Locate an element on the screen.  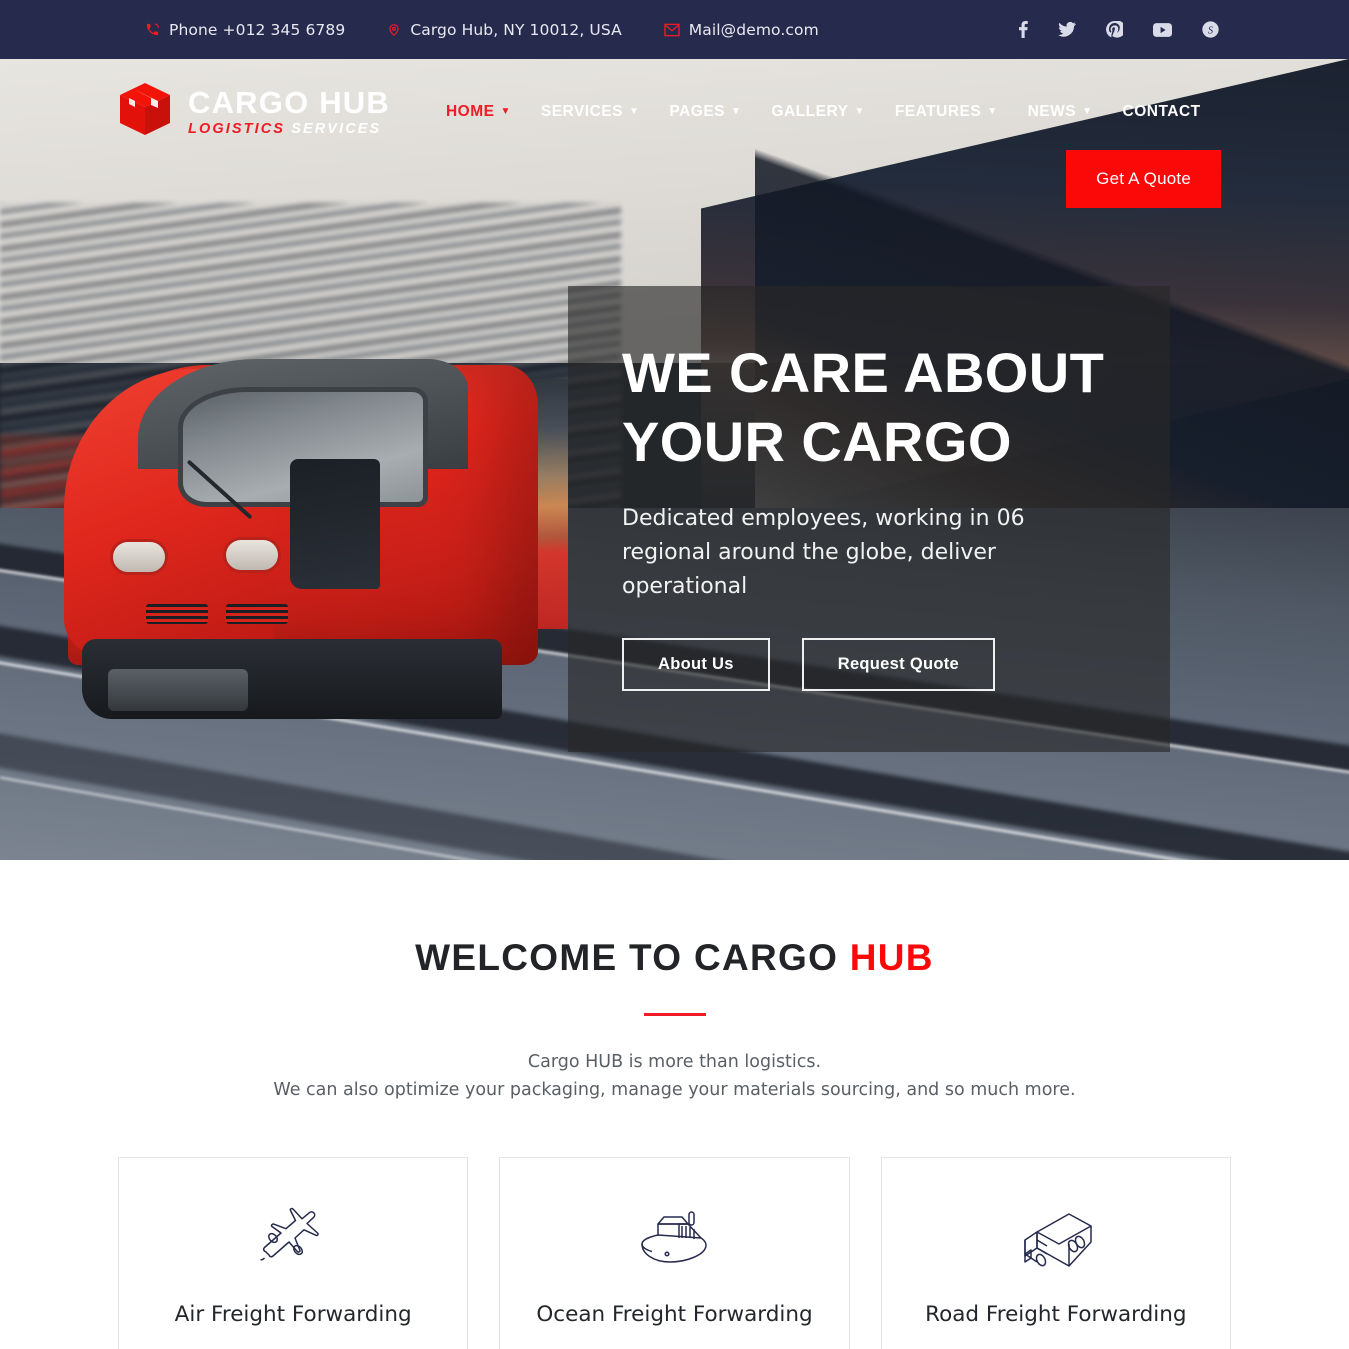
envelope-icon is located at coordinates (672, 30).